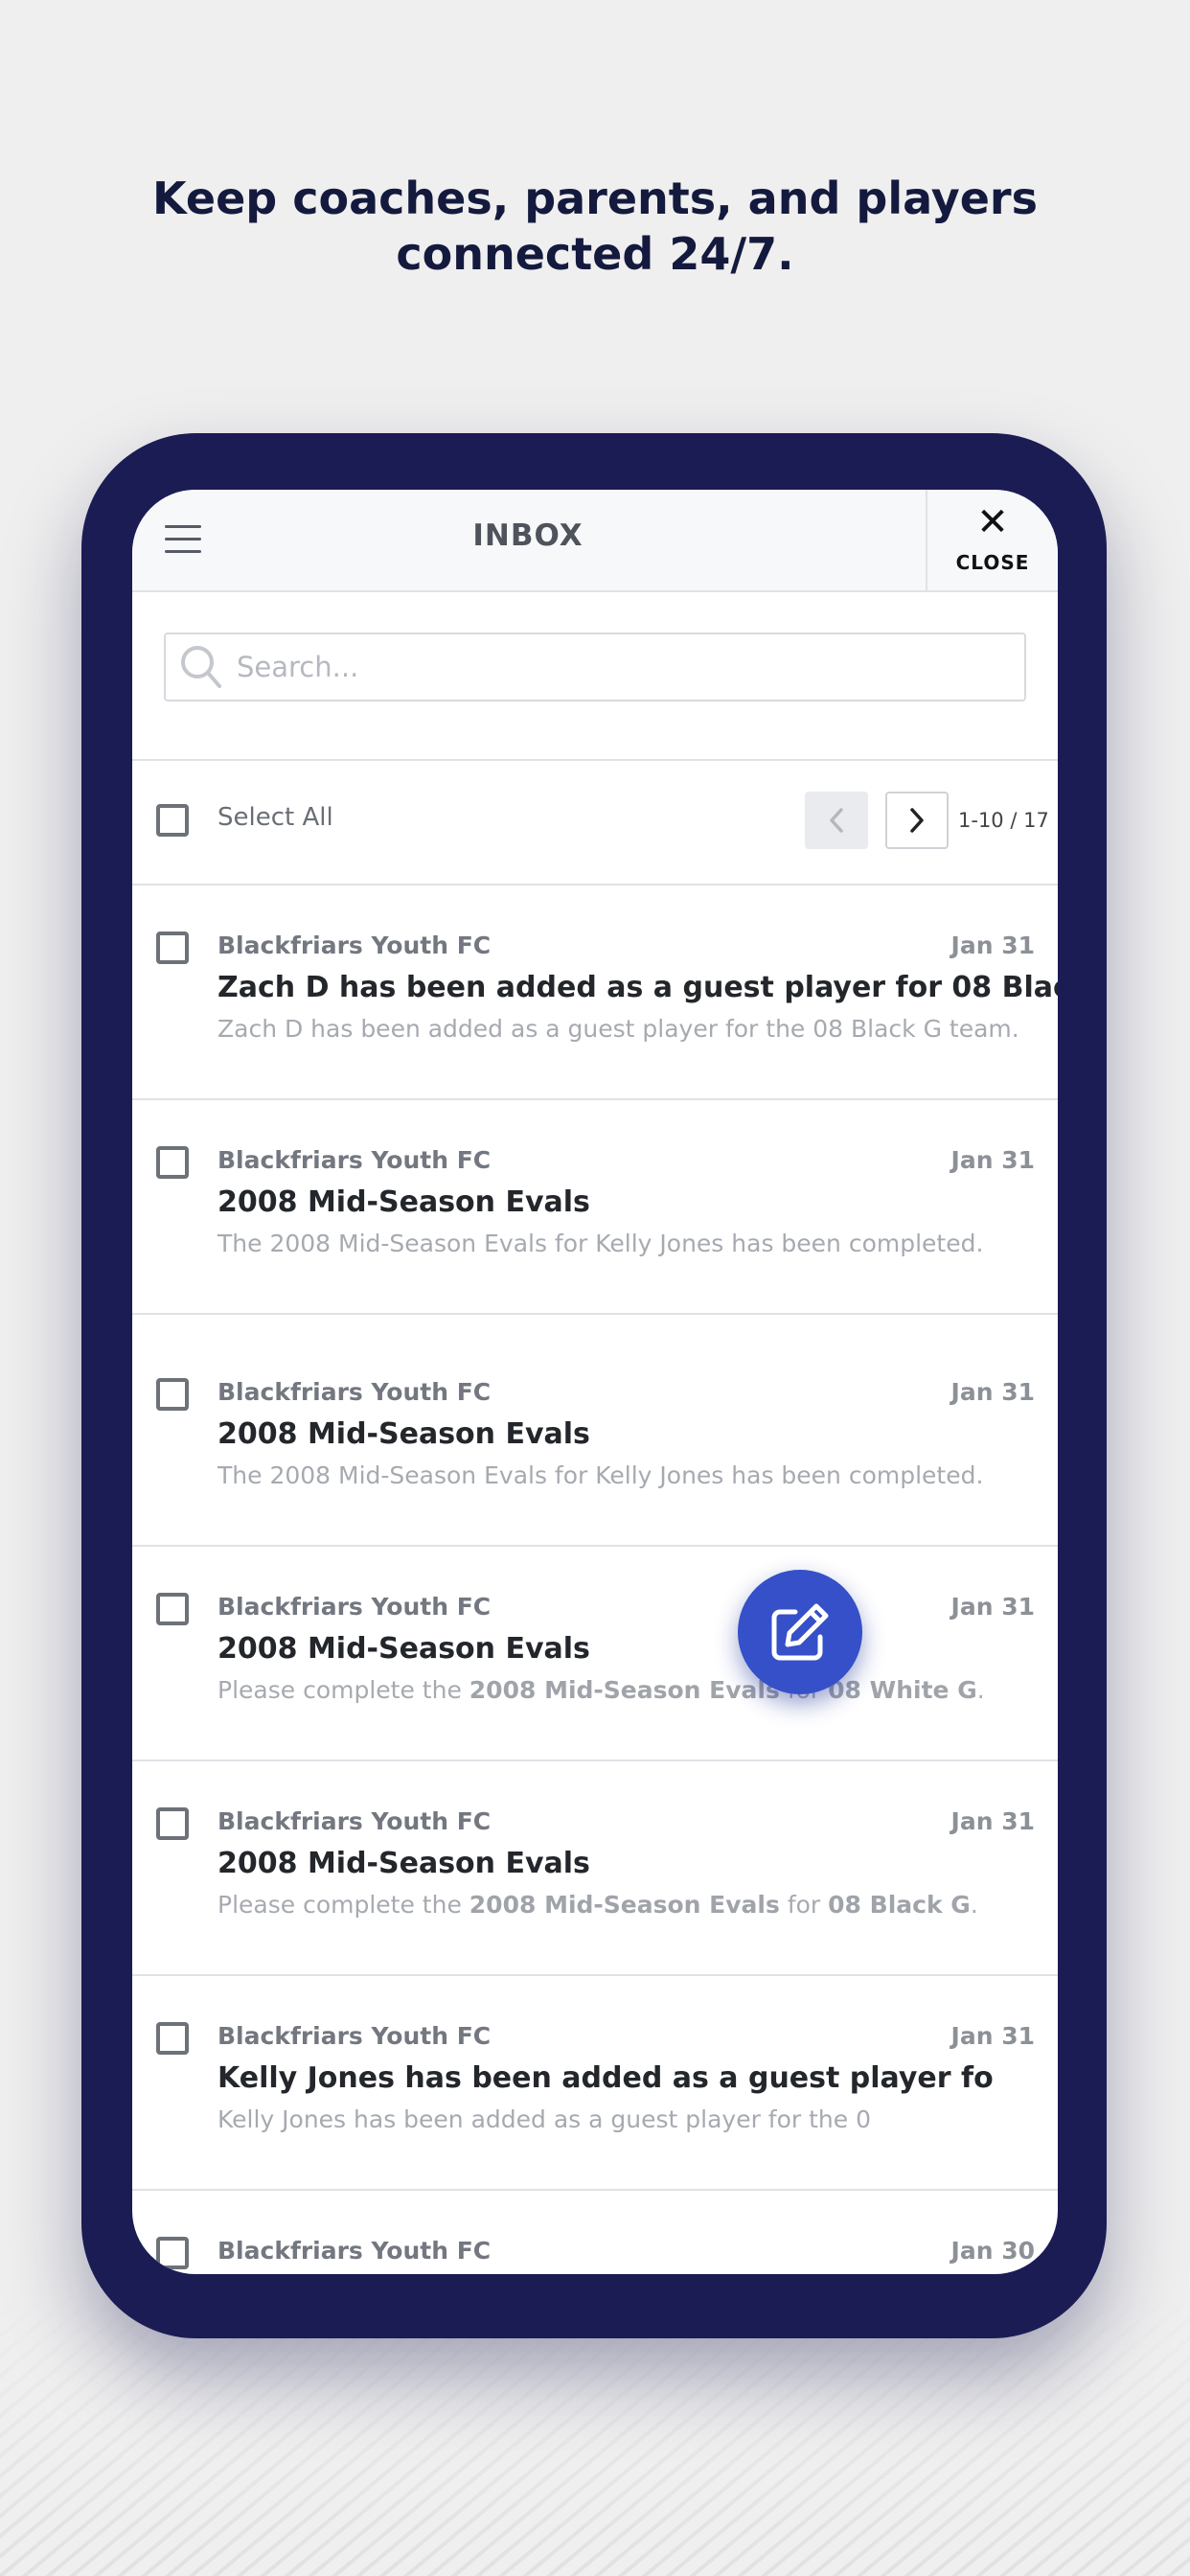 This screenshot has height=2576, width=1190. What do you see at coordinates (900, 1905) in the screenshot?
I see `preview-team-name: 08 Black G` at bounding box center [900, 1905].